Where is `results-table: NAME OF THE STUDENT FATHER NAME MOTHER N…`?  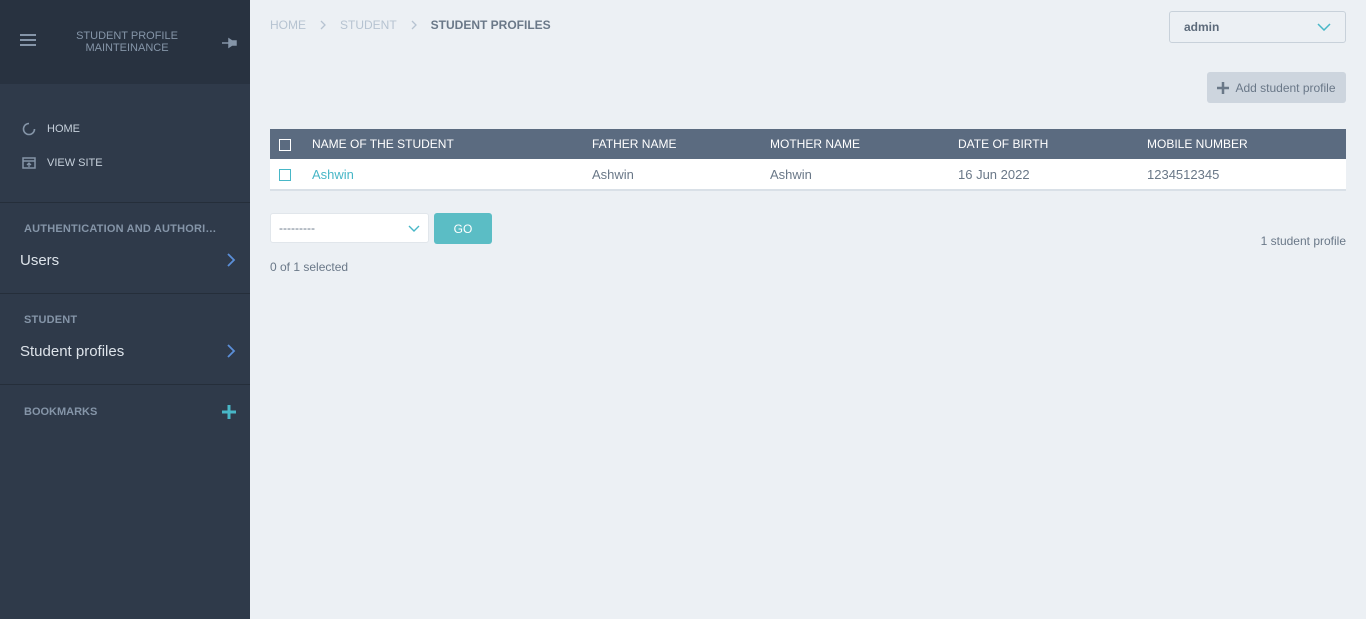 results-table: NAME OF THE STUDENT FATHER NAME MOTHER N… is located at coordinates (808, 160).